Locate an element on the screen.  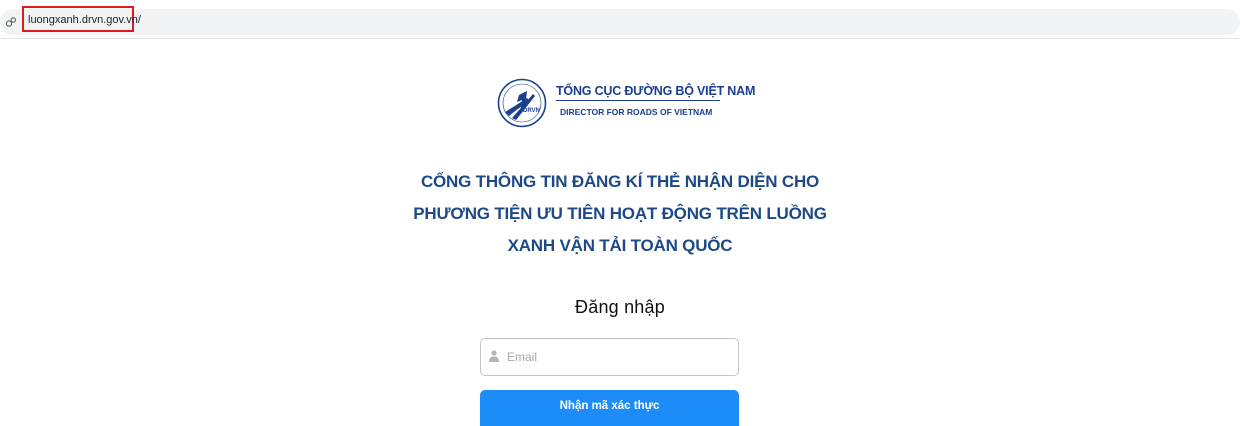
site-info-icon is located at coordinates (11, 22).